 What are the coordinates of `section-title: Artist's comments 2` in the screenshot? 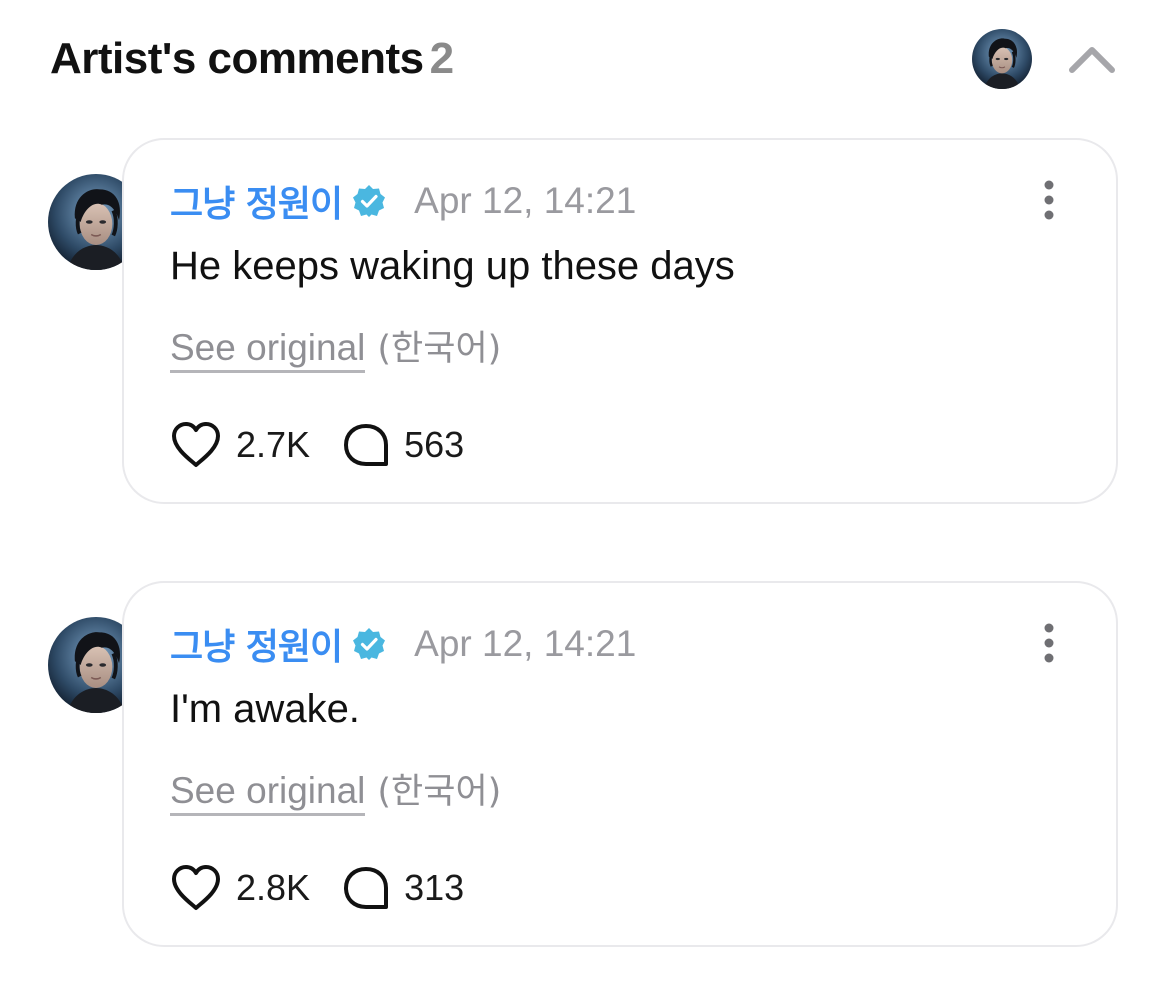 It's located at (252, 59).